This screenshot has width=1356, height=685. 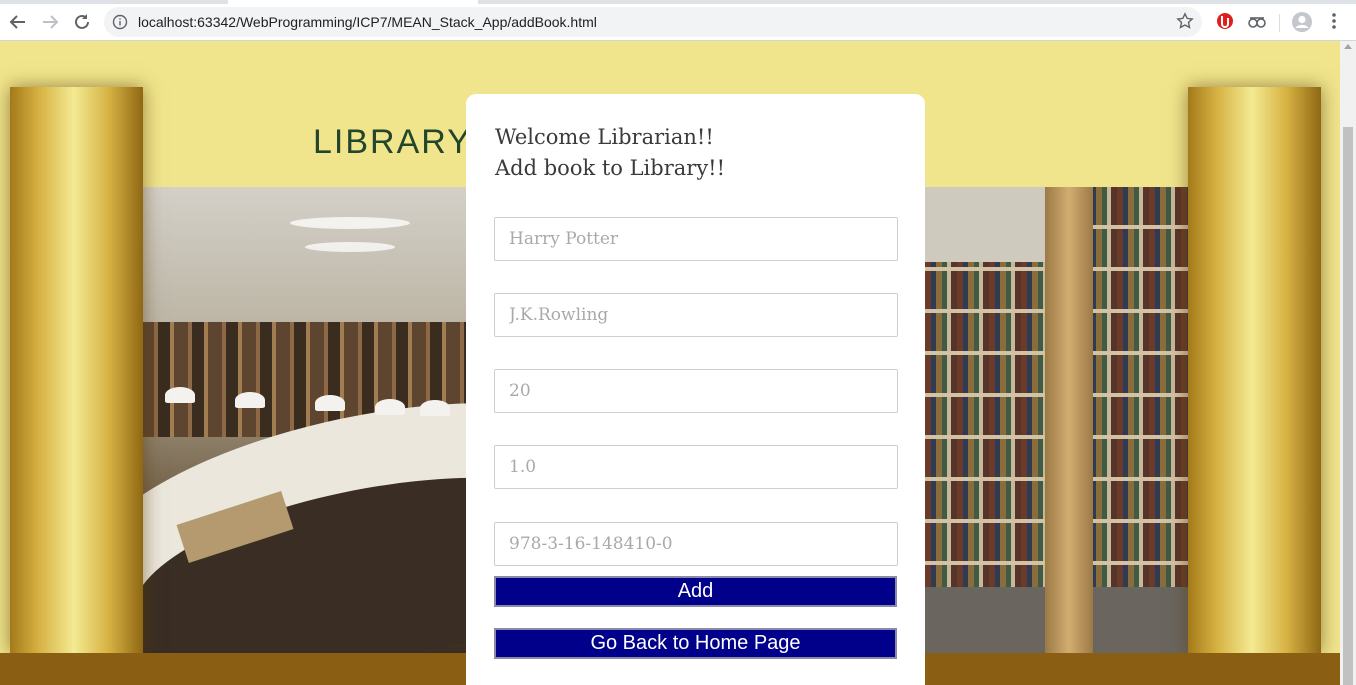 I want to click on isbn-input, so click(x=696, y=544).